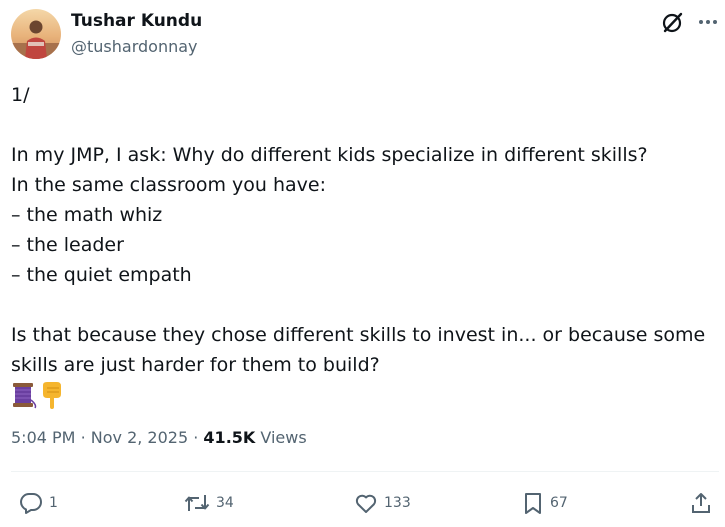 The width and height of the screenshot is (725, 527). Describe the element at coordinates (43, 437) in the screenshot. I see `tweet-time: 5:04 PM` at that location.